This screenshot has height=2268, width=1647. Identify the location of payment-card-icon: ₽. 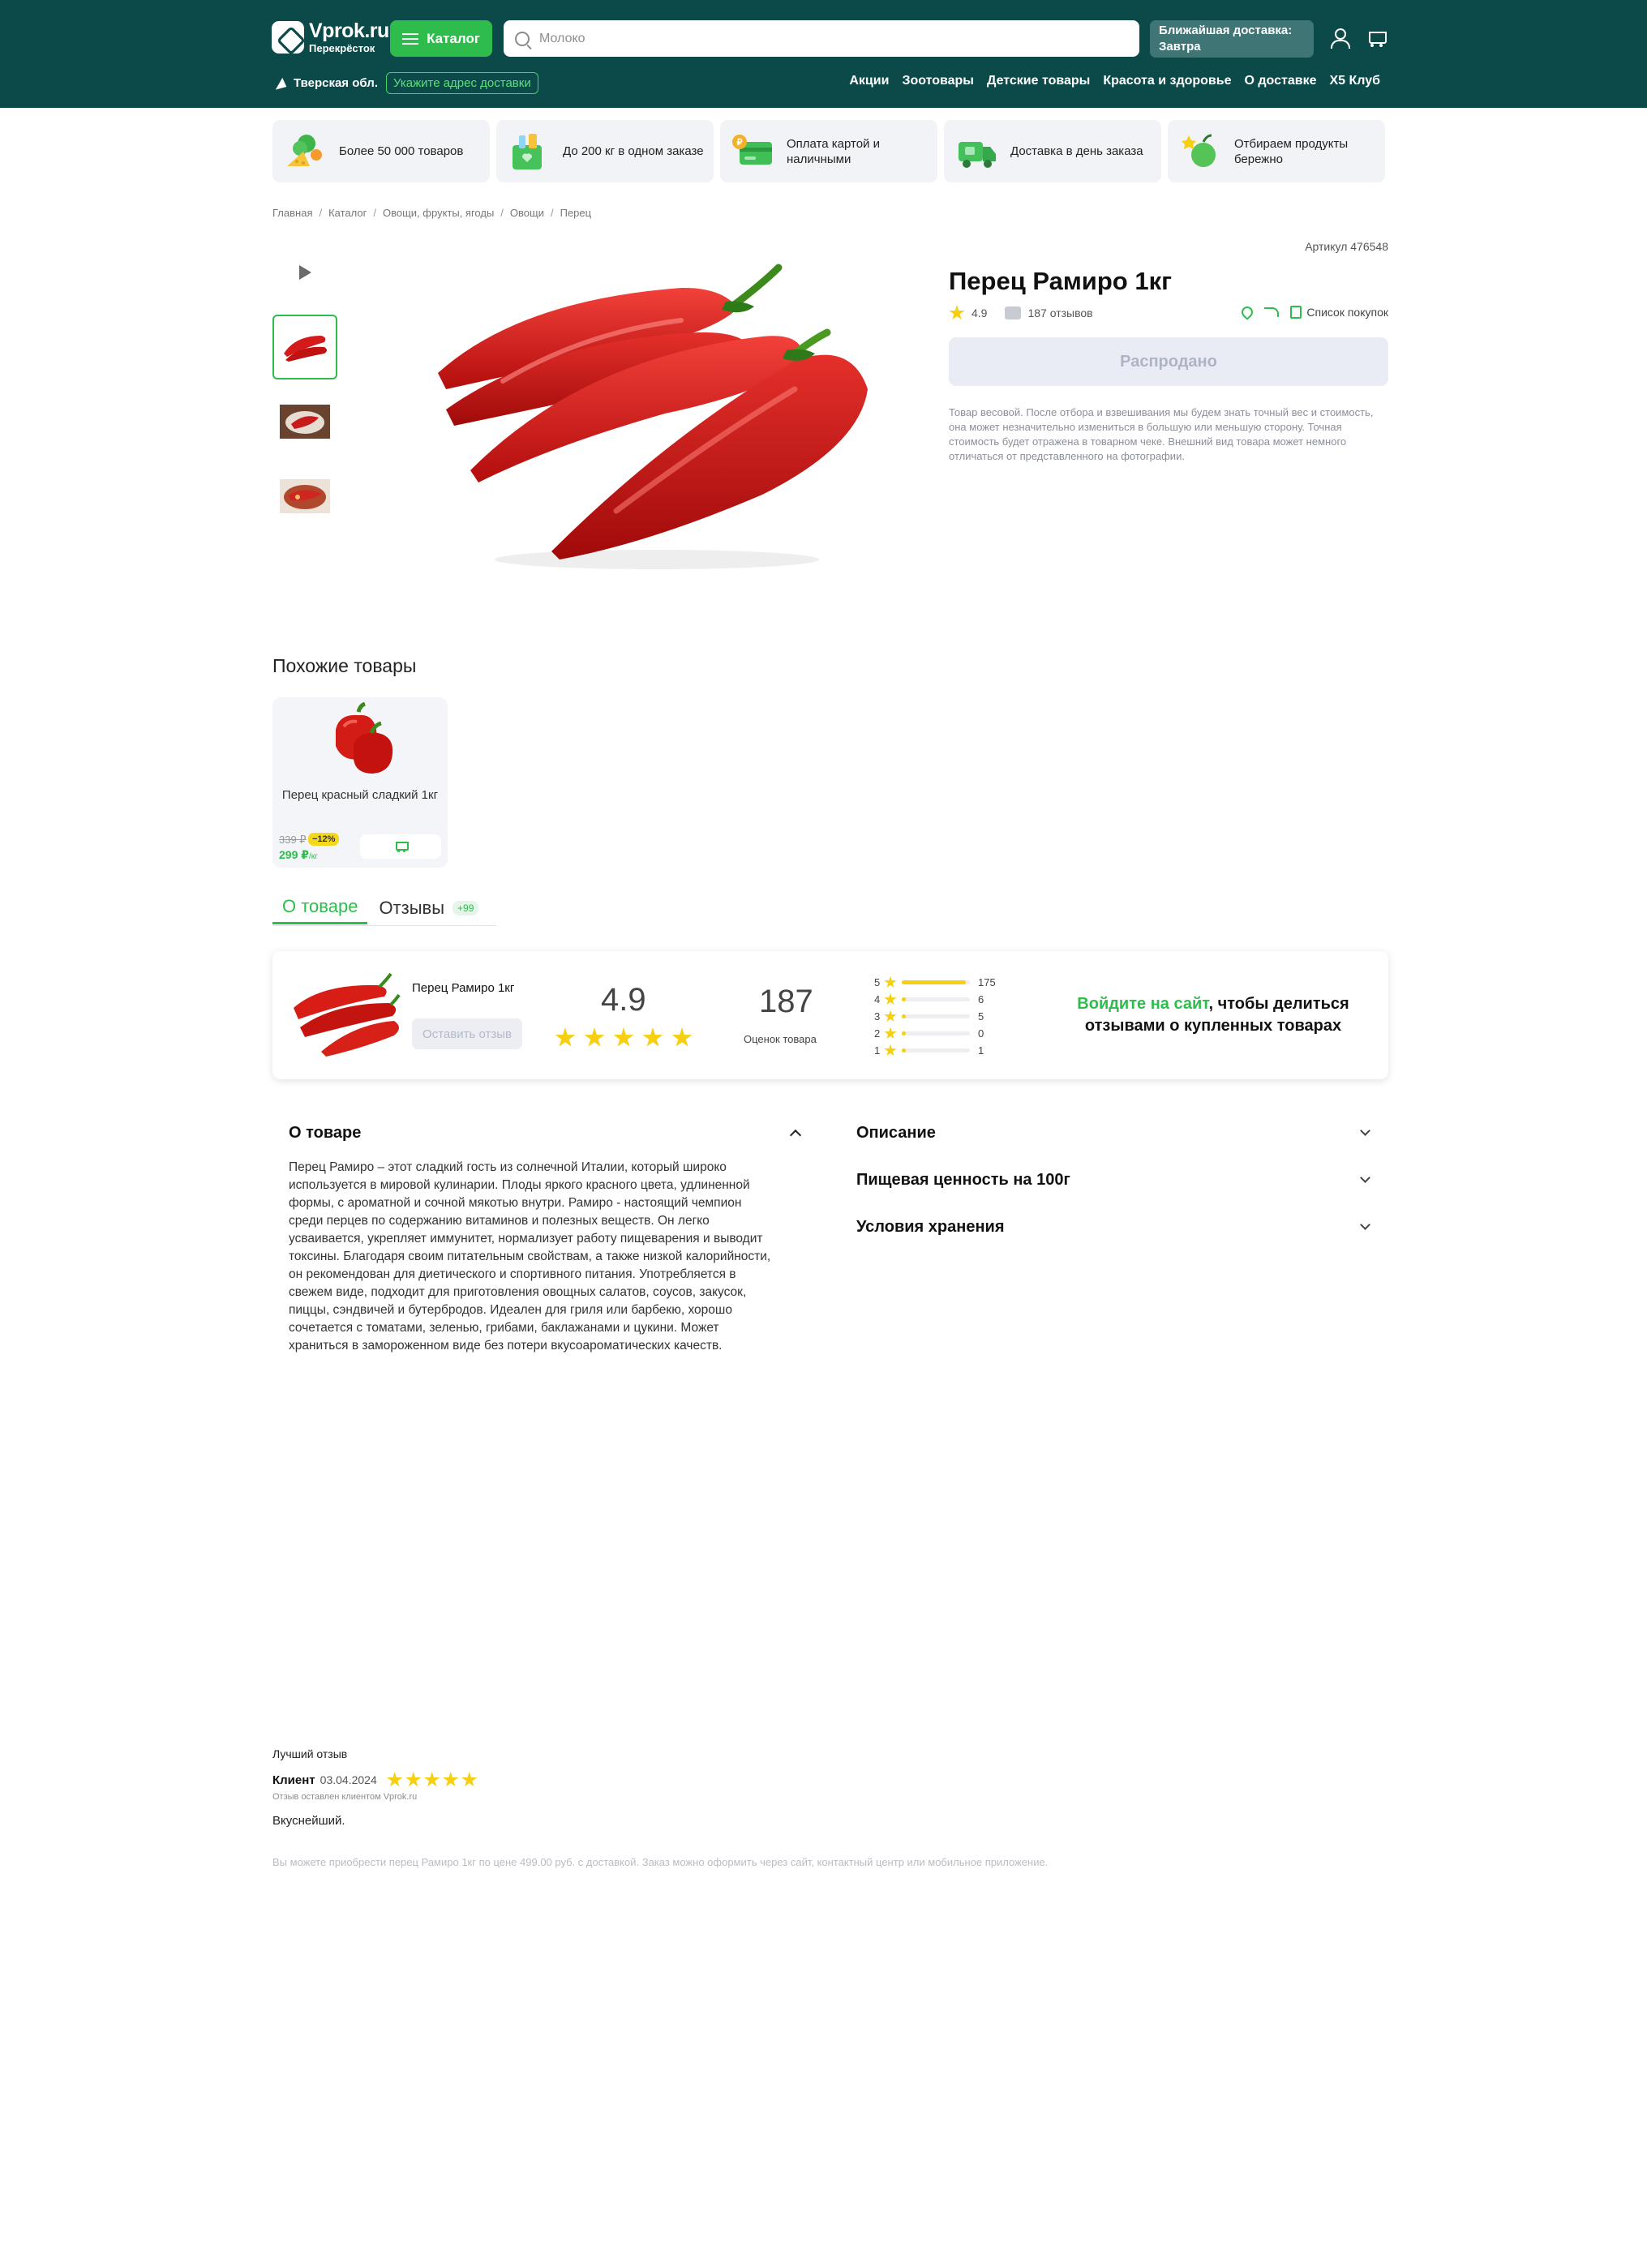
(752, 149).